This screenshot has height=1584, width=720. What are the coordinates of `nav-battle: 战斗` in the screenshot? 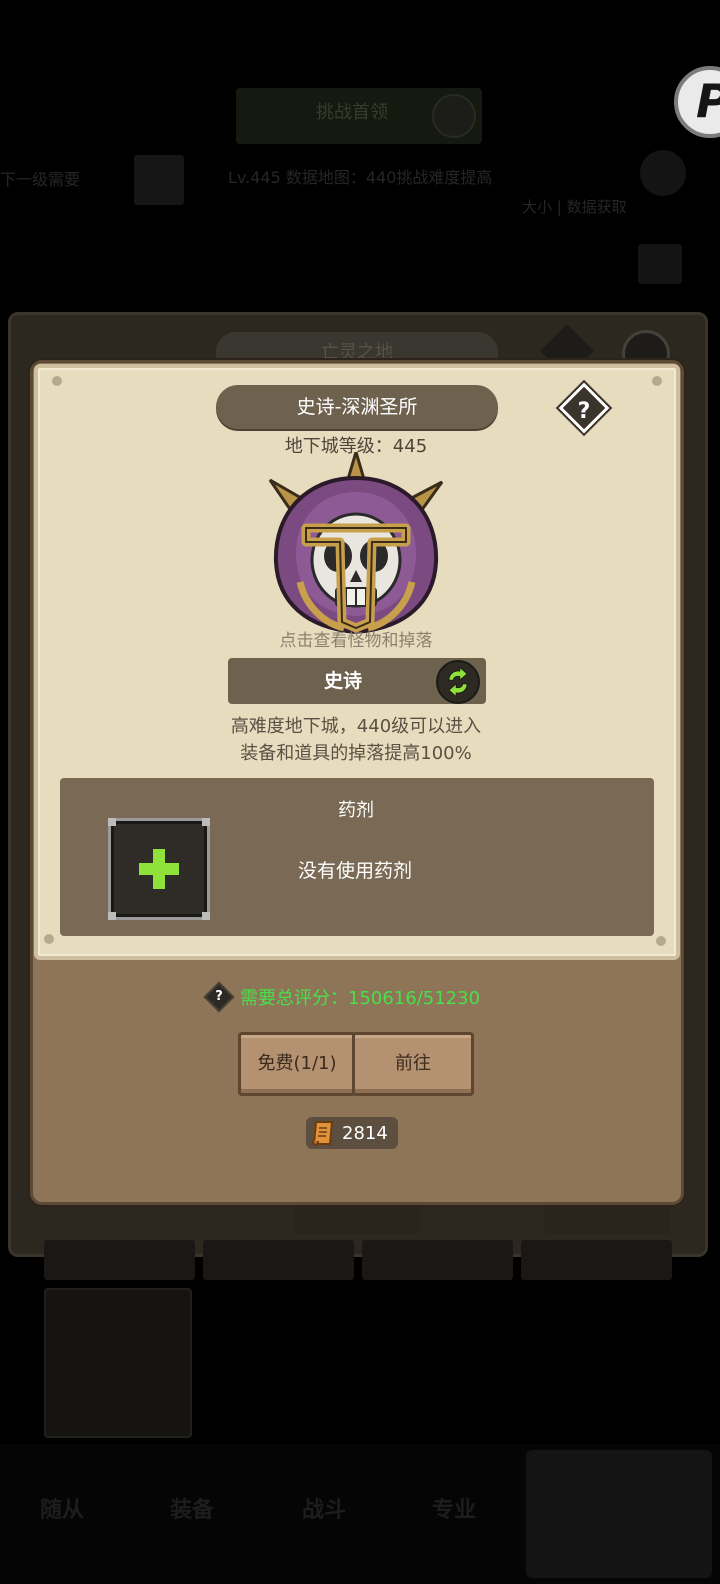 It's located at (324, 1510).